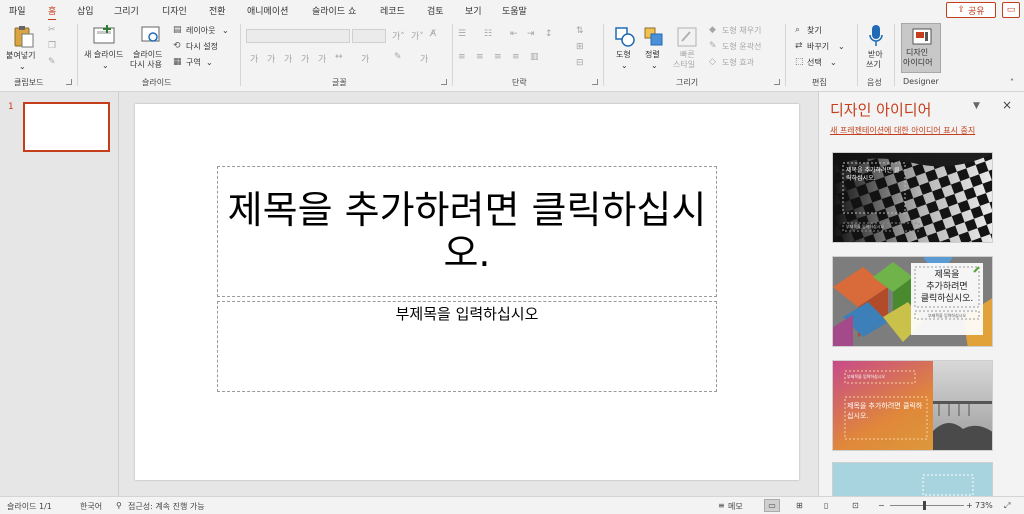 Image resolution: width=1024 pixels, height=514 pixels. Describe the element at coordinates (435, 10) in the screenshot. I see `tab-review: 검토` at that location.